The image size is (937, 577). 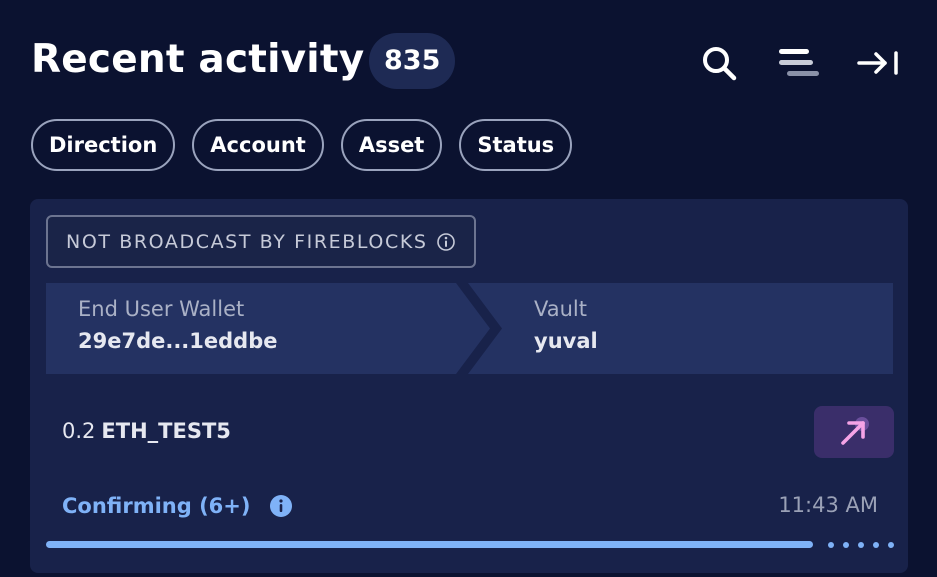 I want to click on direction-button, so click(x=854, y=432).